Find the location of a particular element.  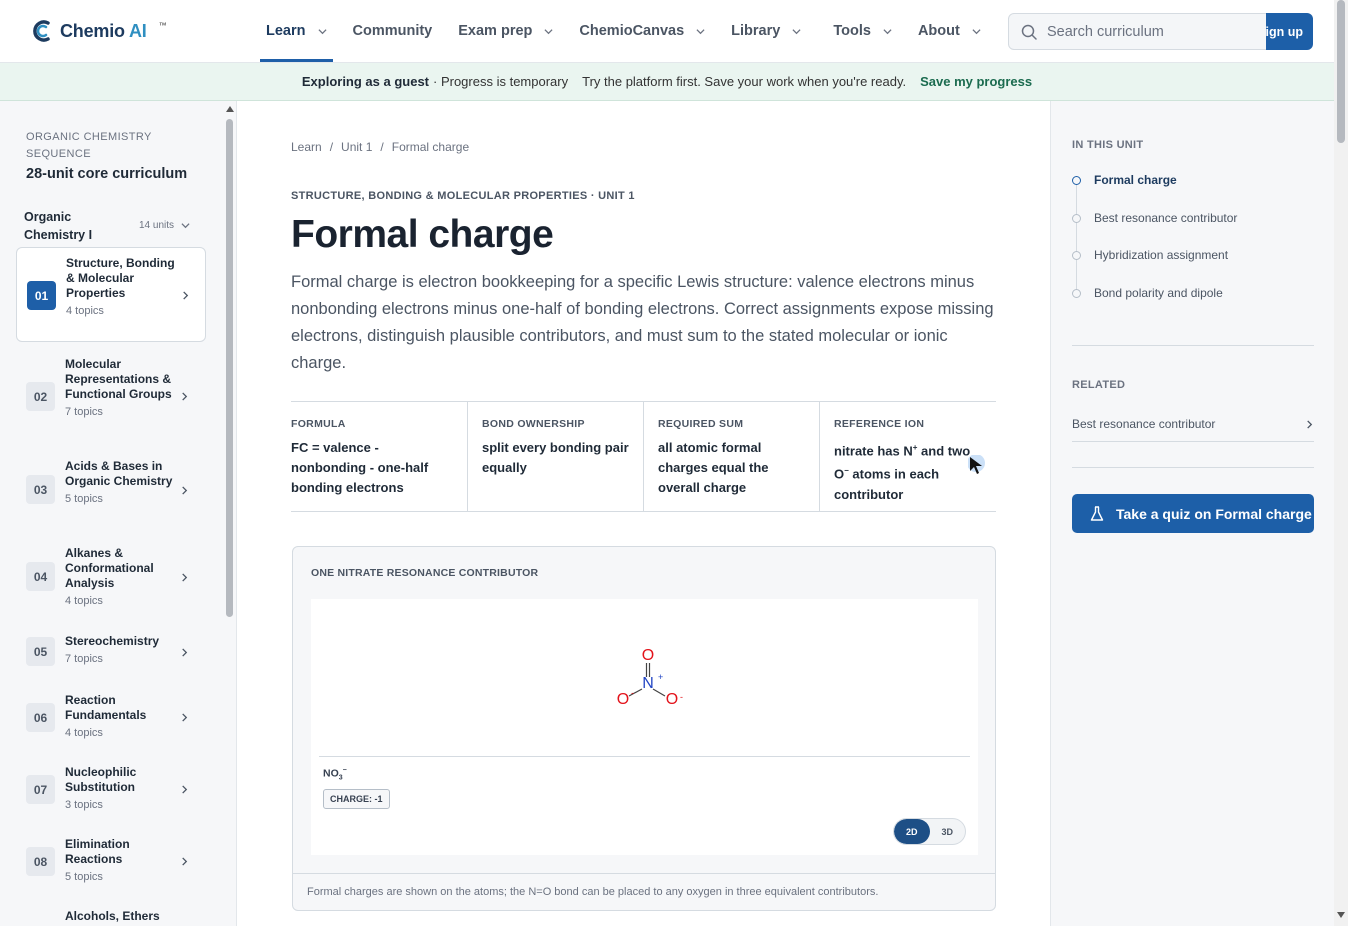

course-group-name: Organic Chemistry I is located at coordinates (58, 226).